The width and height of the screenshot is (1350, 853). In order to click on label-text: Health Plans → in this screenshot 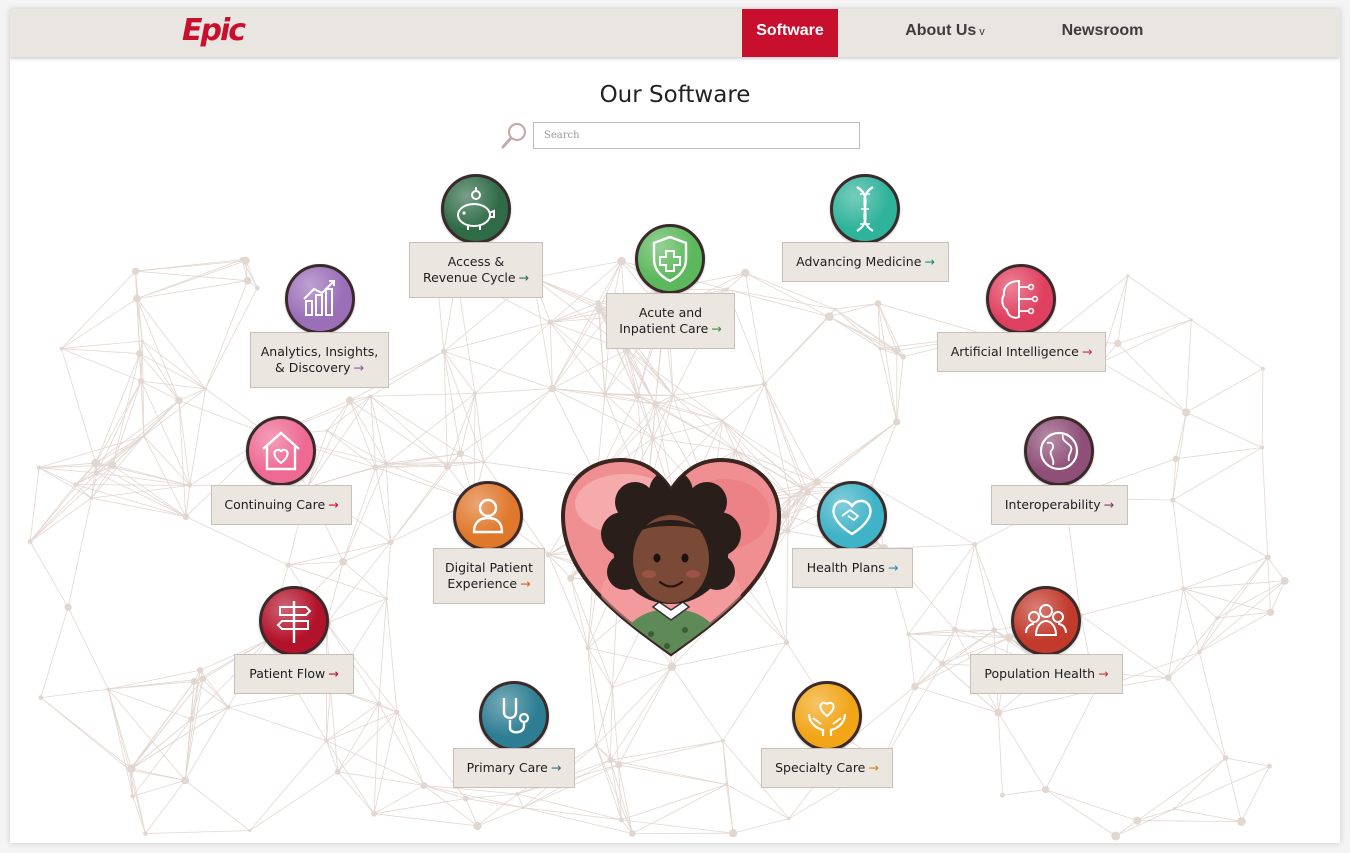, I will do `click(853, 568)`.